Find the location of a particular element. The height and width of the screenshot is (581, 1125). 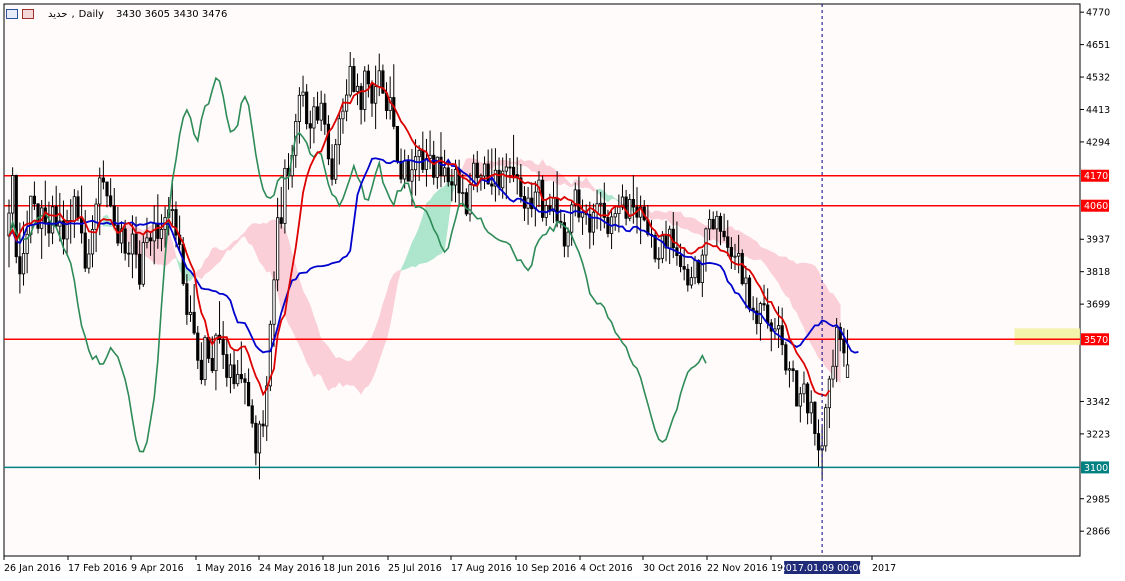

time-tick-label: 18 Jun 2016 is located at coordinates (351, 568).